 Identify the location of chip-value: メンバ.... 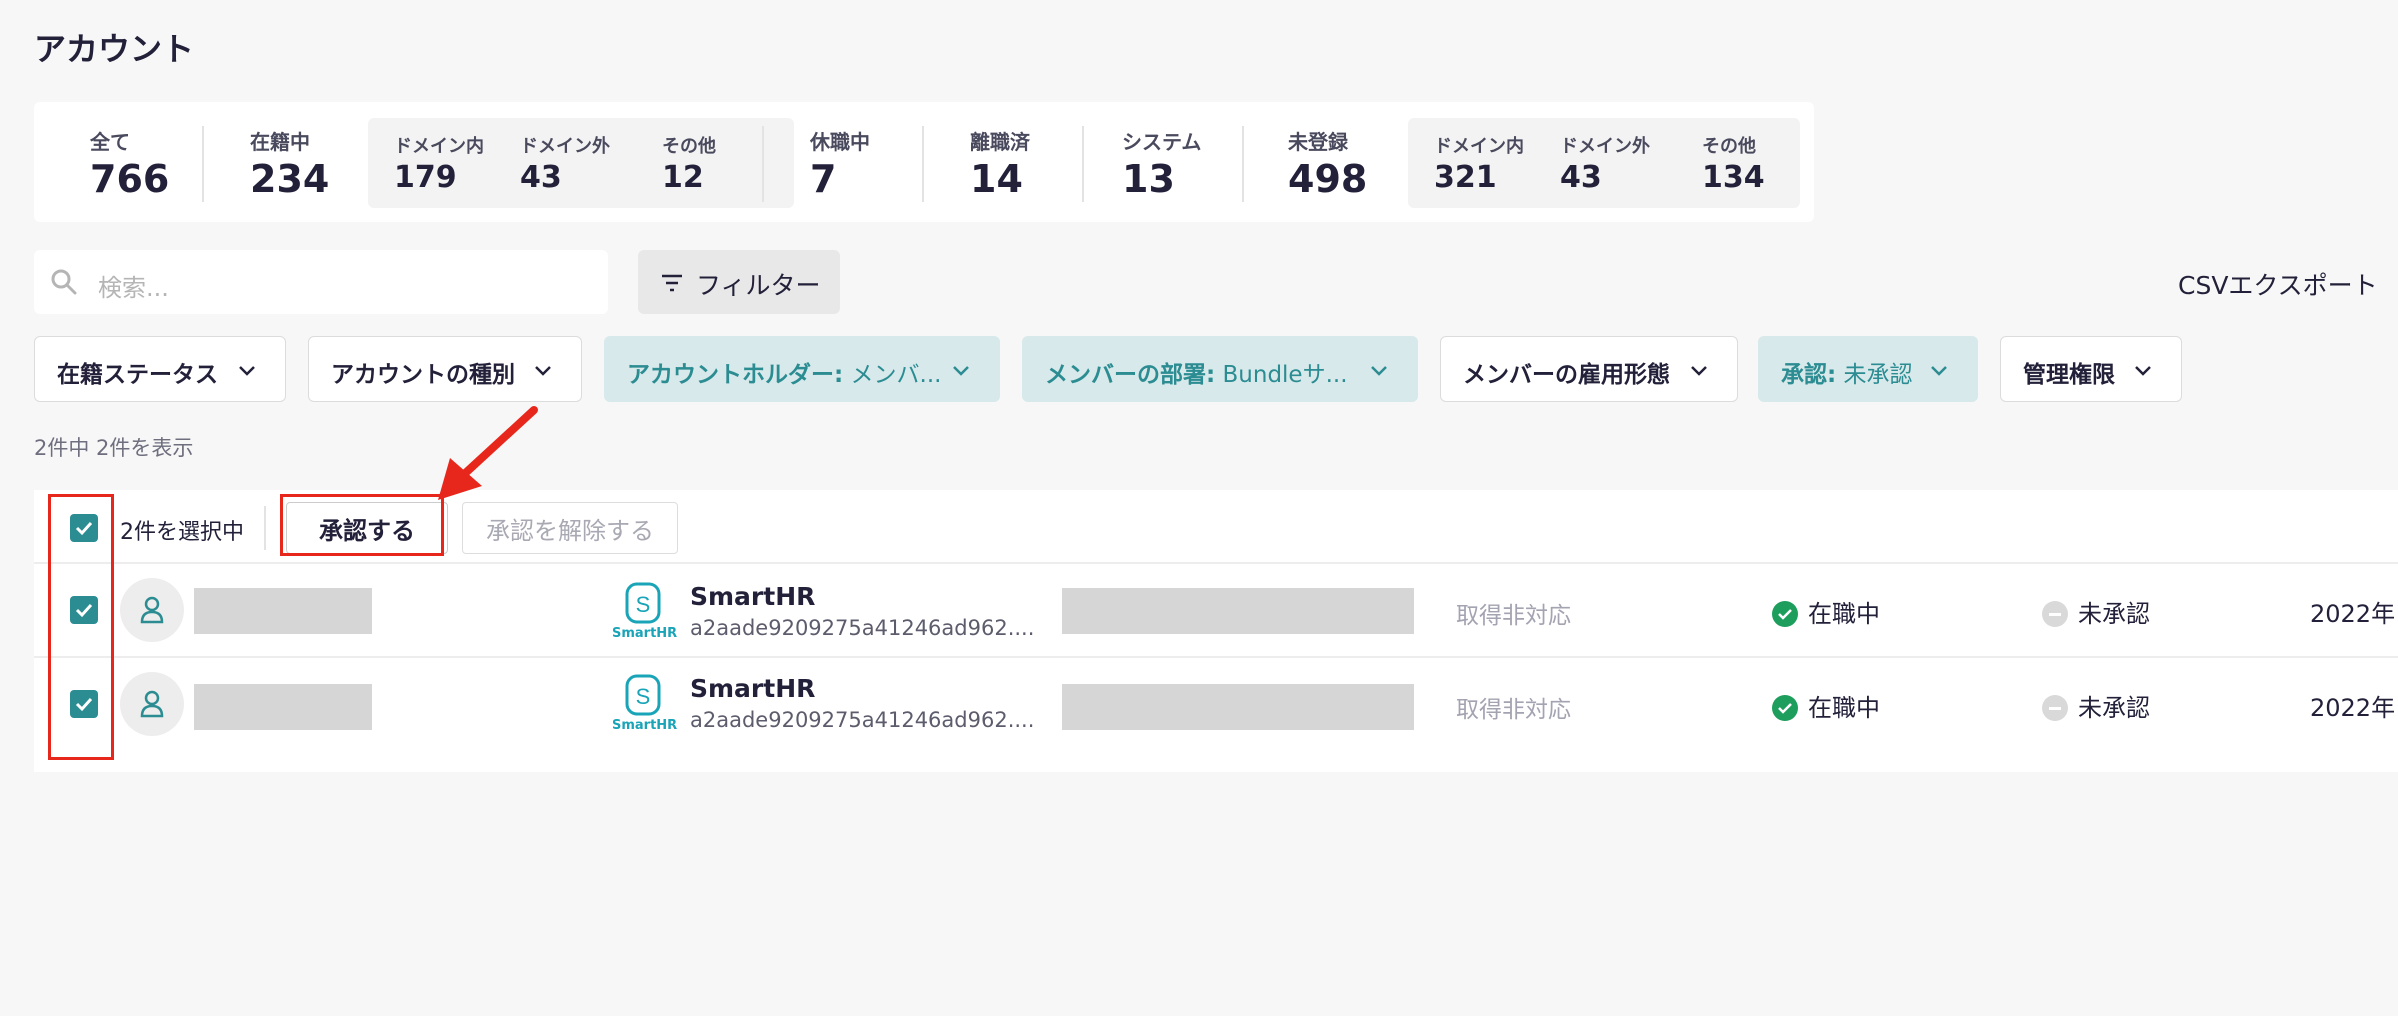
(892, 375).